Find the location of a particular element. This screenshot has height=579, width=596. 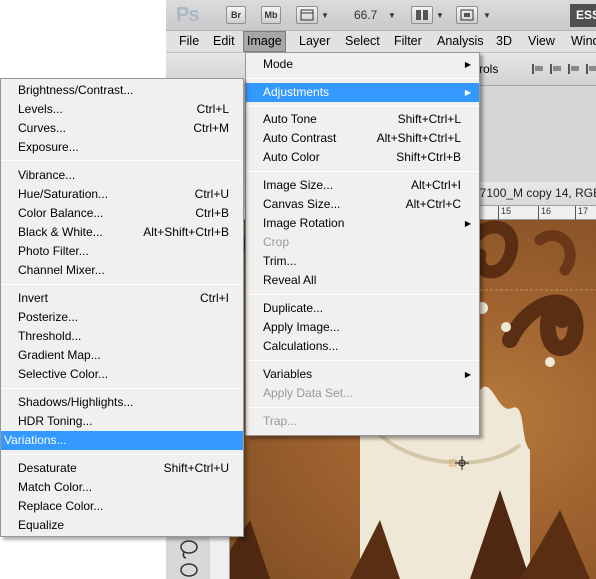

menu-item-auto-color: Auto Color Shift+Ctrl+B is located at coordinates (362, 157).